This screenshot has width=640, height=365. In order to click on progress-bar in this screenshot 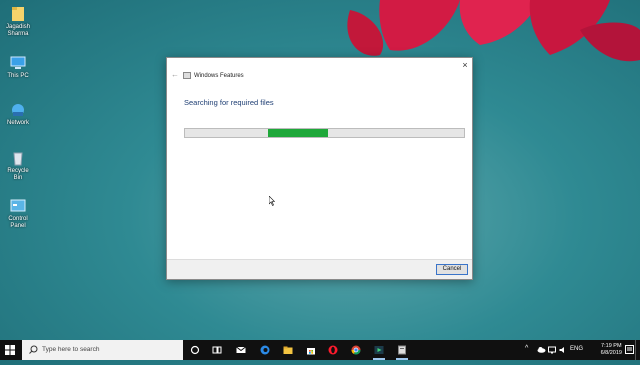, I will do `click(324, 133)`.